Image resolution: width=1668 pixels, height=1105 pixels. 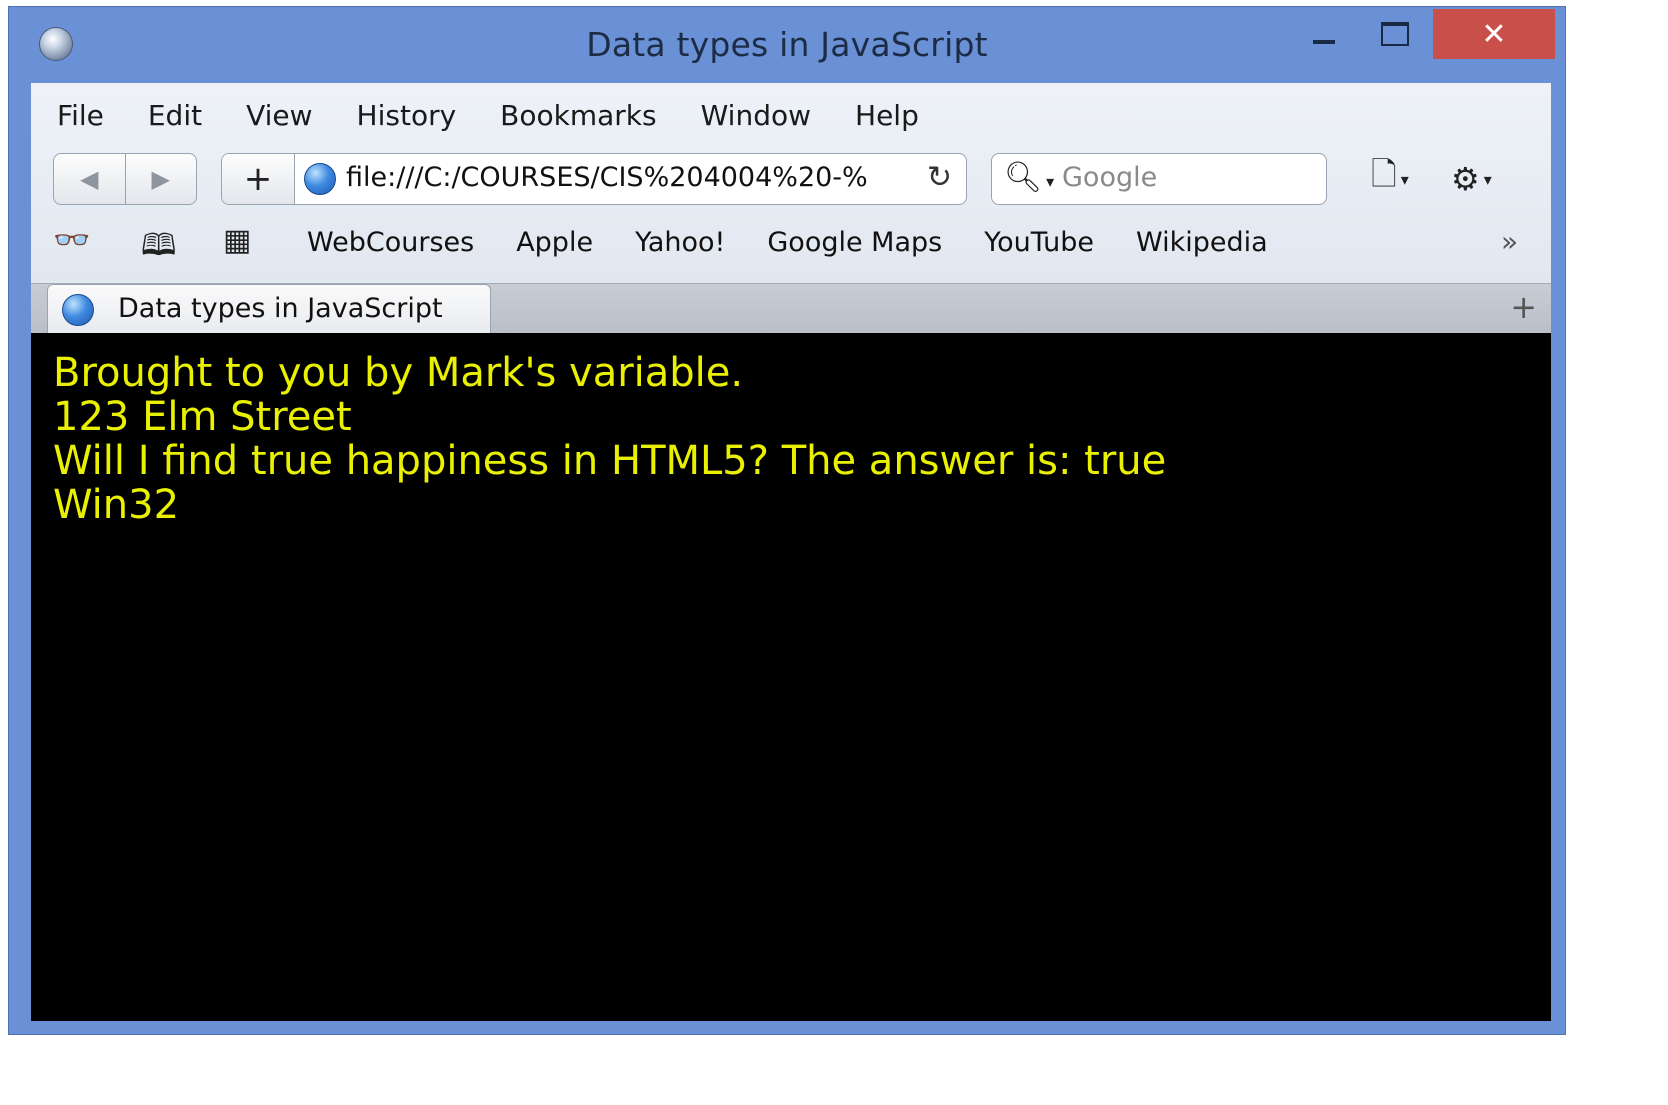 What do you see at coordinates (939, 177) in the screenshot?
I see `reload-icon: ↻` at bounding box center [939, 177].